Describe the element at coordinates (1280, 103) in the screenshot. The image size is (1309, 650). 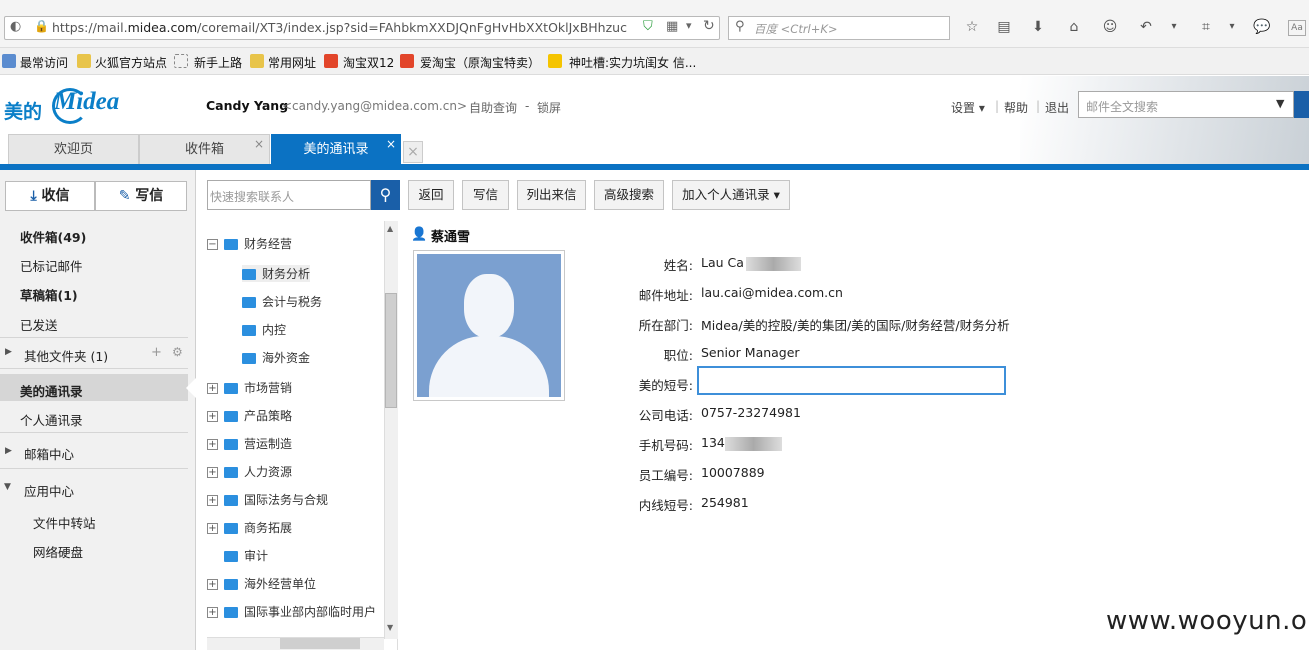
I see `chevron-down-icon: ▼` at that location.